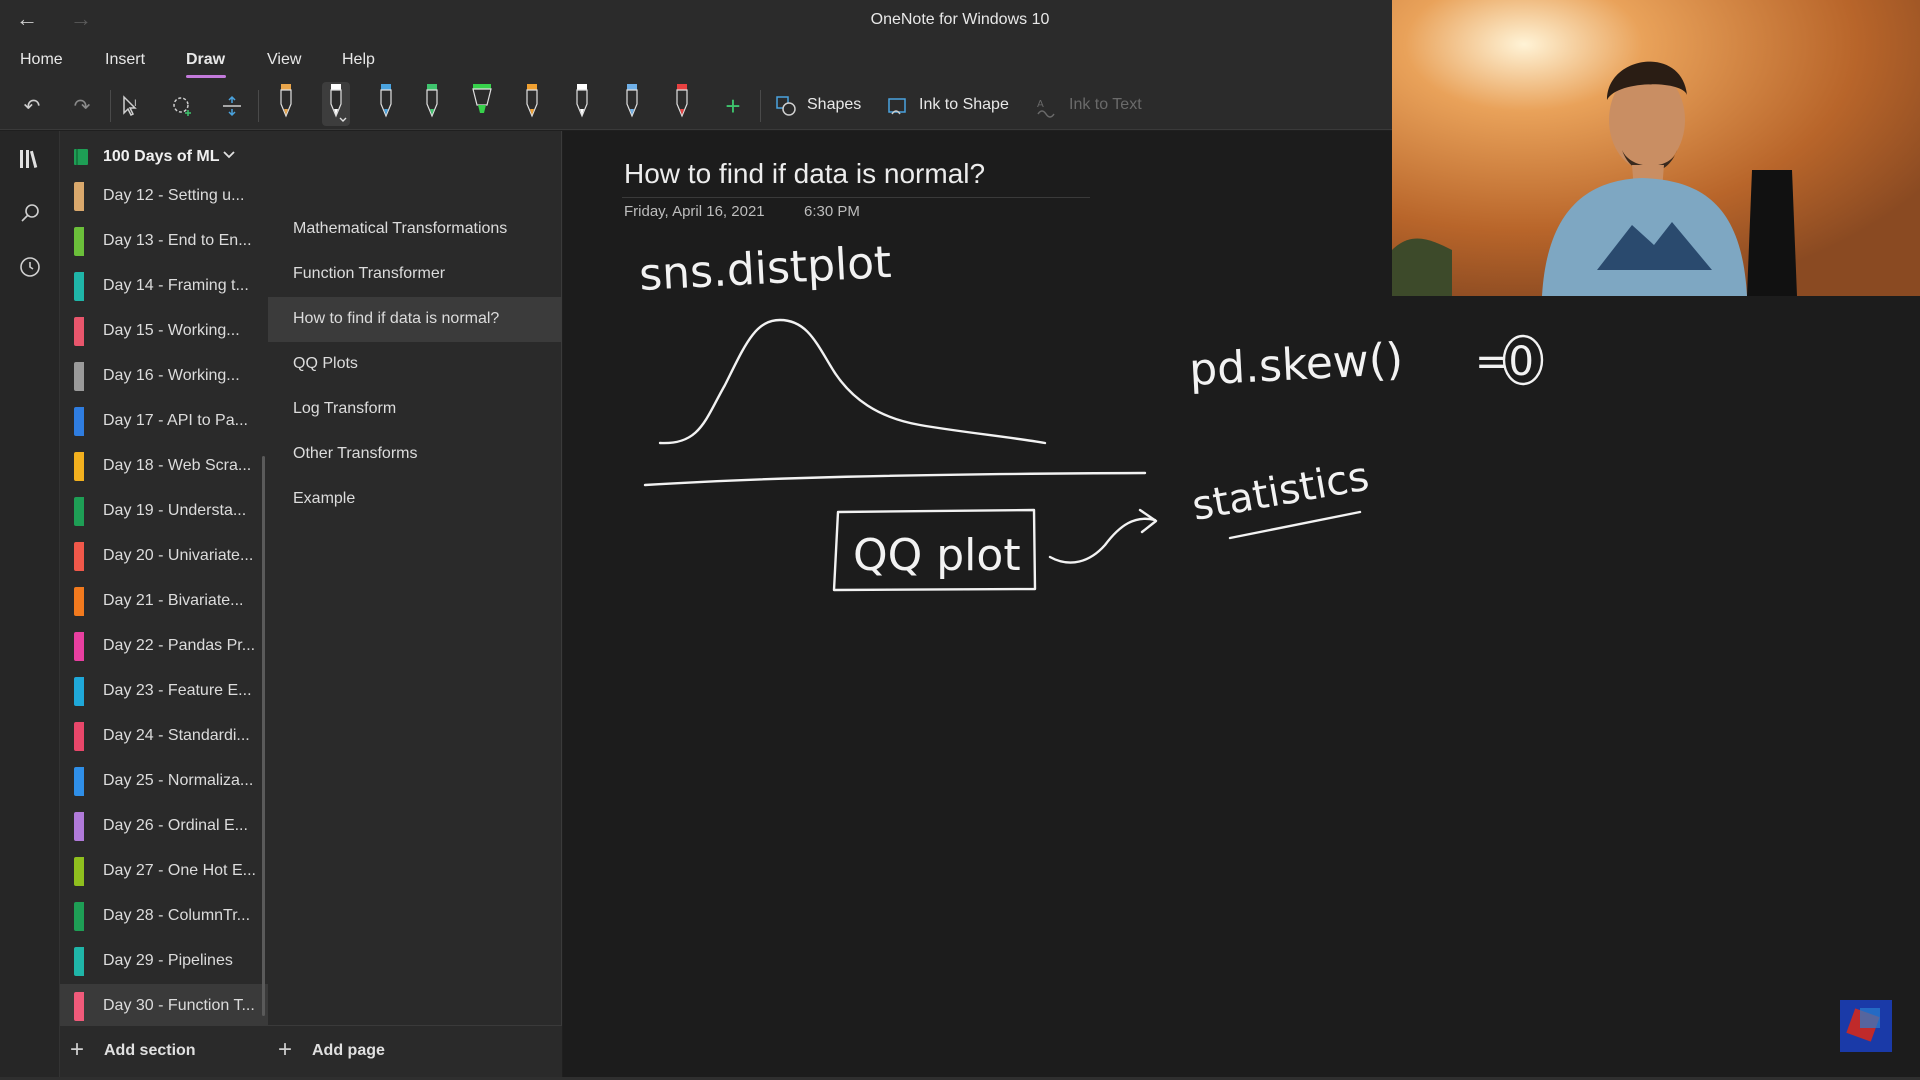 This screenshot has height=1080, width=1920. Describe the element at coordinates (325, 363) in the screenshot. I see `page-label: QQ Plots` at that location.